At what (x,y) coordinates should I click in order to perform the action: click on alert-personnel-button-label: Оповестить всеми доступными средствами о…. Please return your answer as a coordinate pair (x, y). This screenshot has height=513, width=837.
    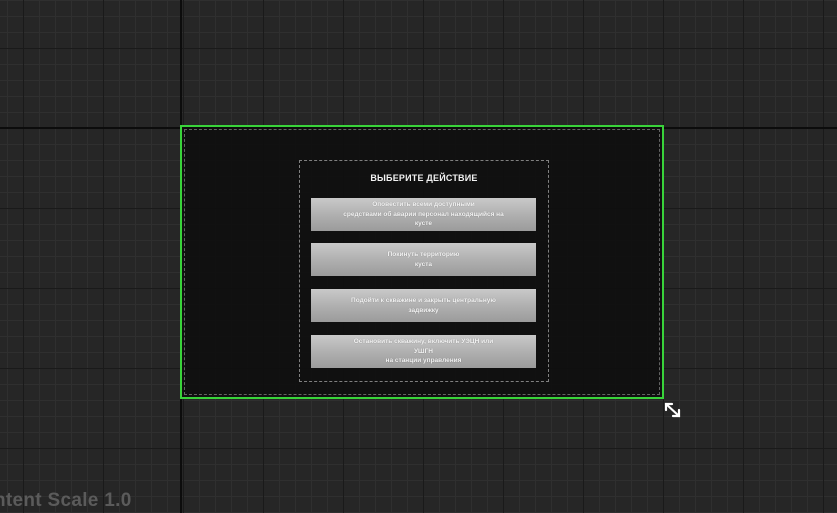
    Looking at the image, I should click on (423, 214).